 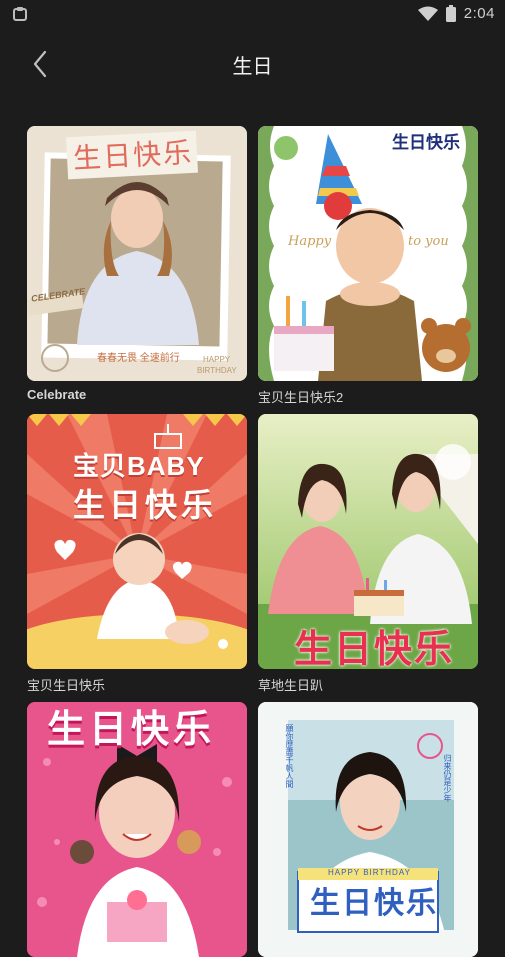 What do you see at coordinates (289, 756) in the screenshot?
I see `thumb-vertical-text-1: 願你歷盡千帆人間` at bounding box center [289, 756].